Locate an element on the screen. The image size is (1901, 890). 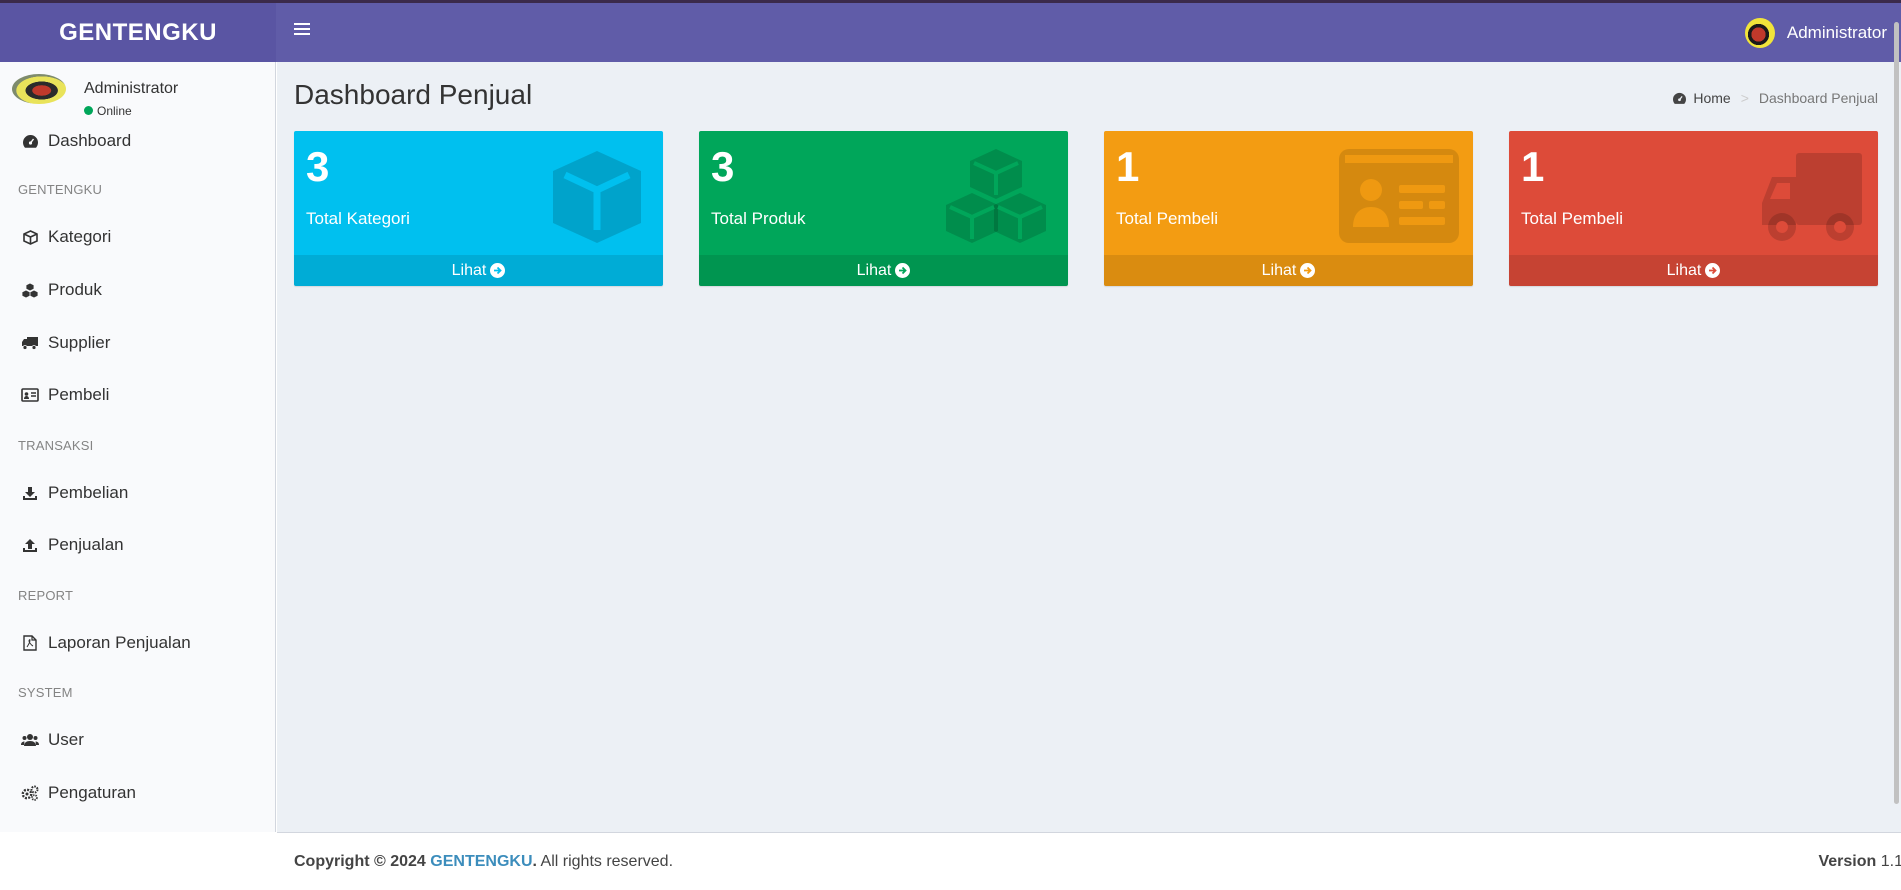
sidebar-item-label: Dashboard is located at coordinates (90, 140).